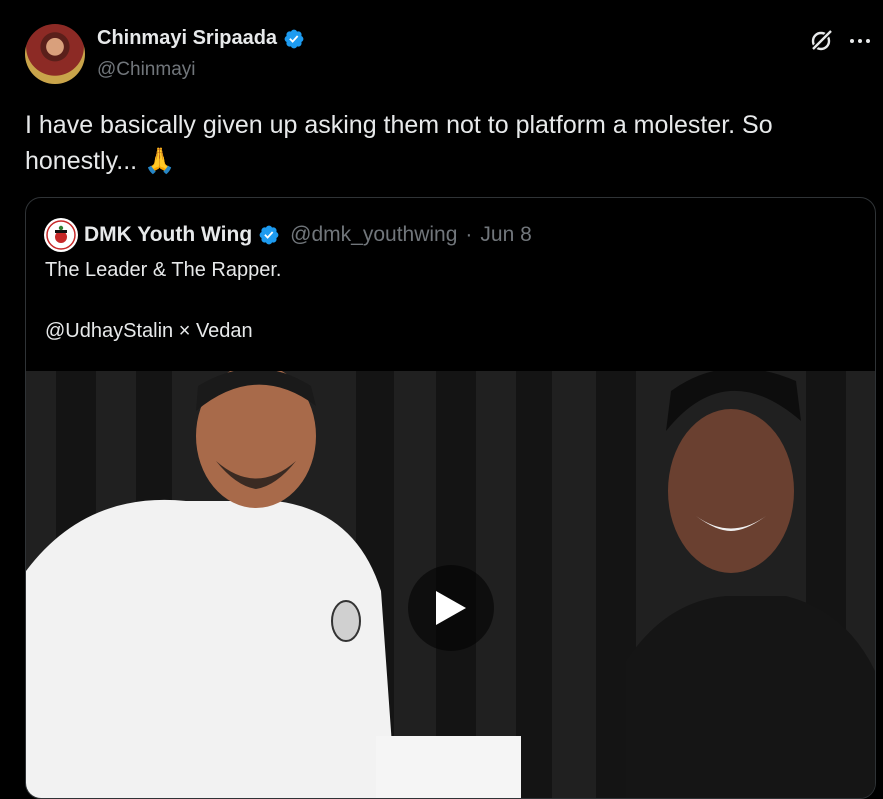 The width and height of the screenshot is (883, 799). I want to click on dmk-logo-icon, so click(61, 235).